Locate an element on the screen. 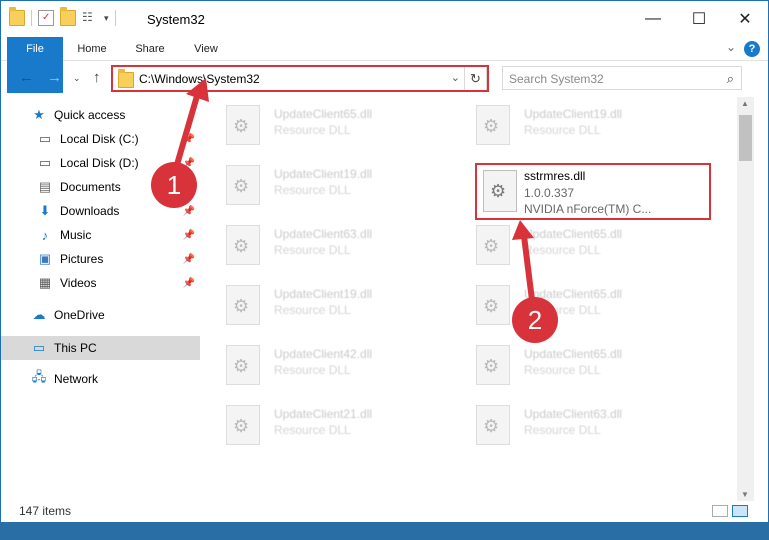 The width and height of the screenshot is (769, 540). drive-icon: ▭ is located at coordinates (45, 138).